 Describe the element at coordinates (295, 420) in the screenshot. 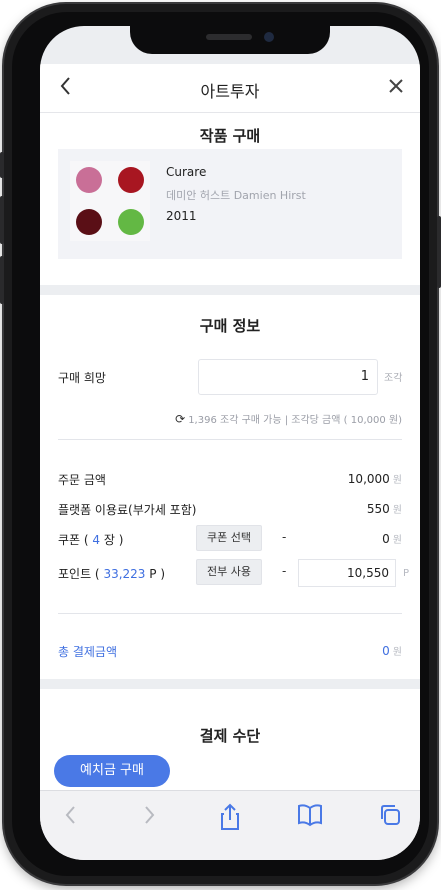

I see `availability-text: 1,396 조각 구매 가능 | 조각당 금액 ( 10,000 원)` at that location.